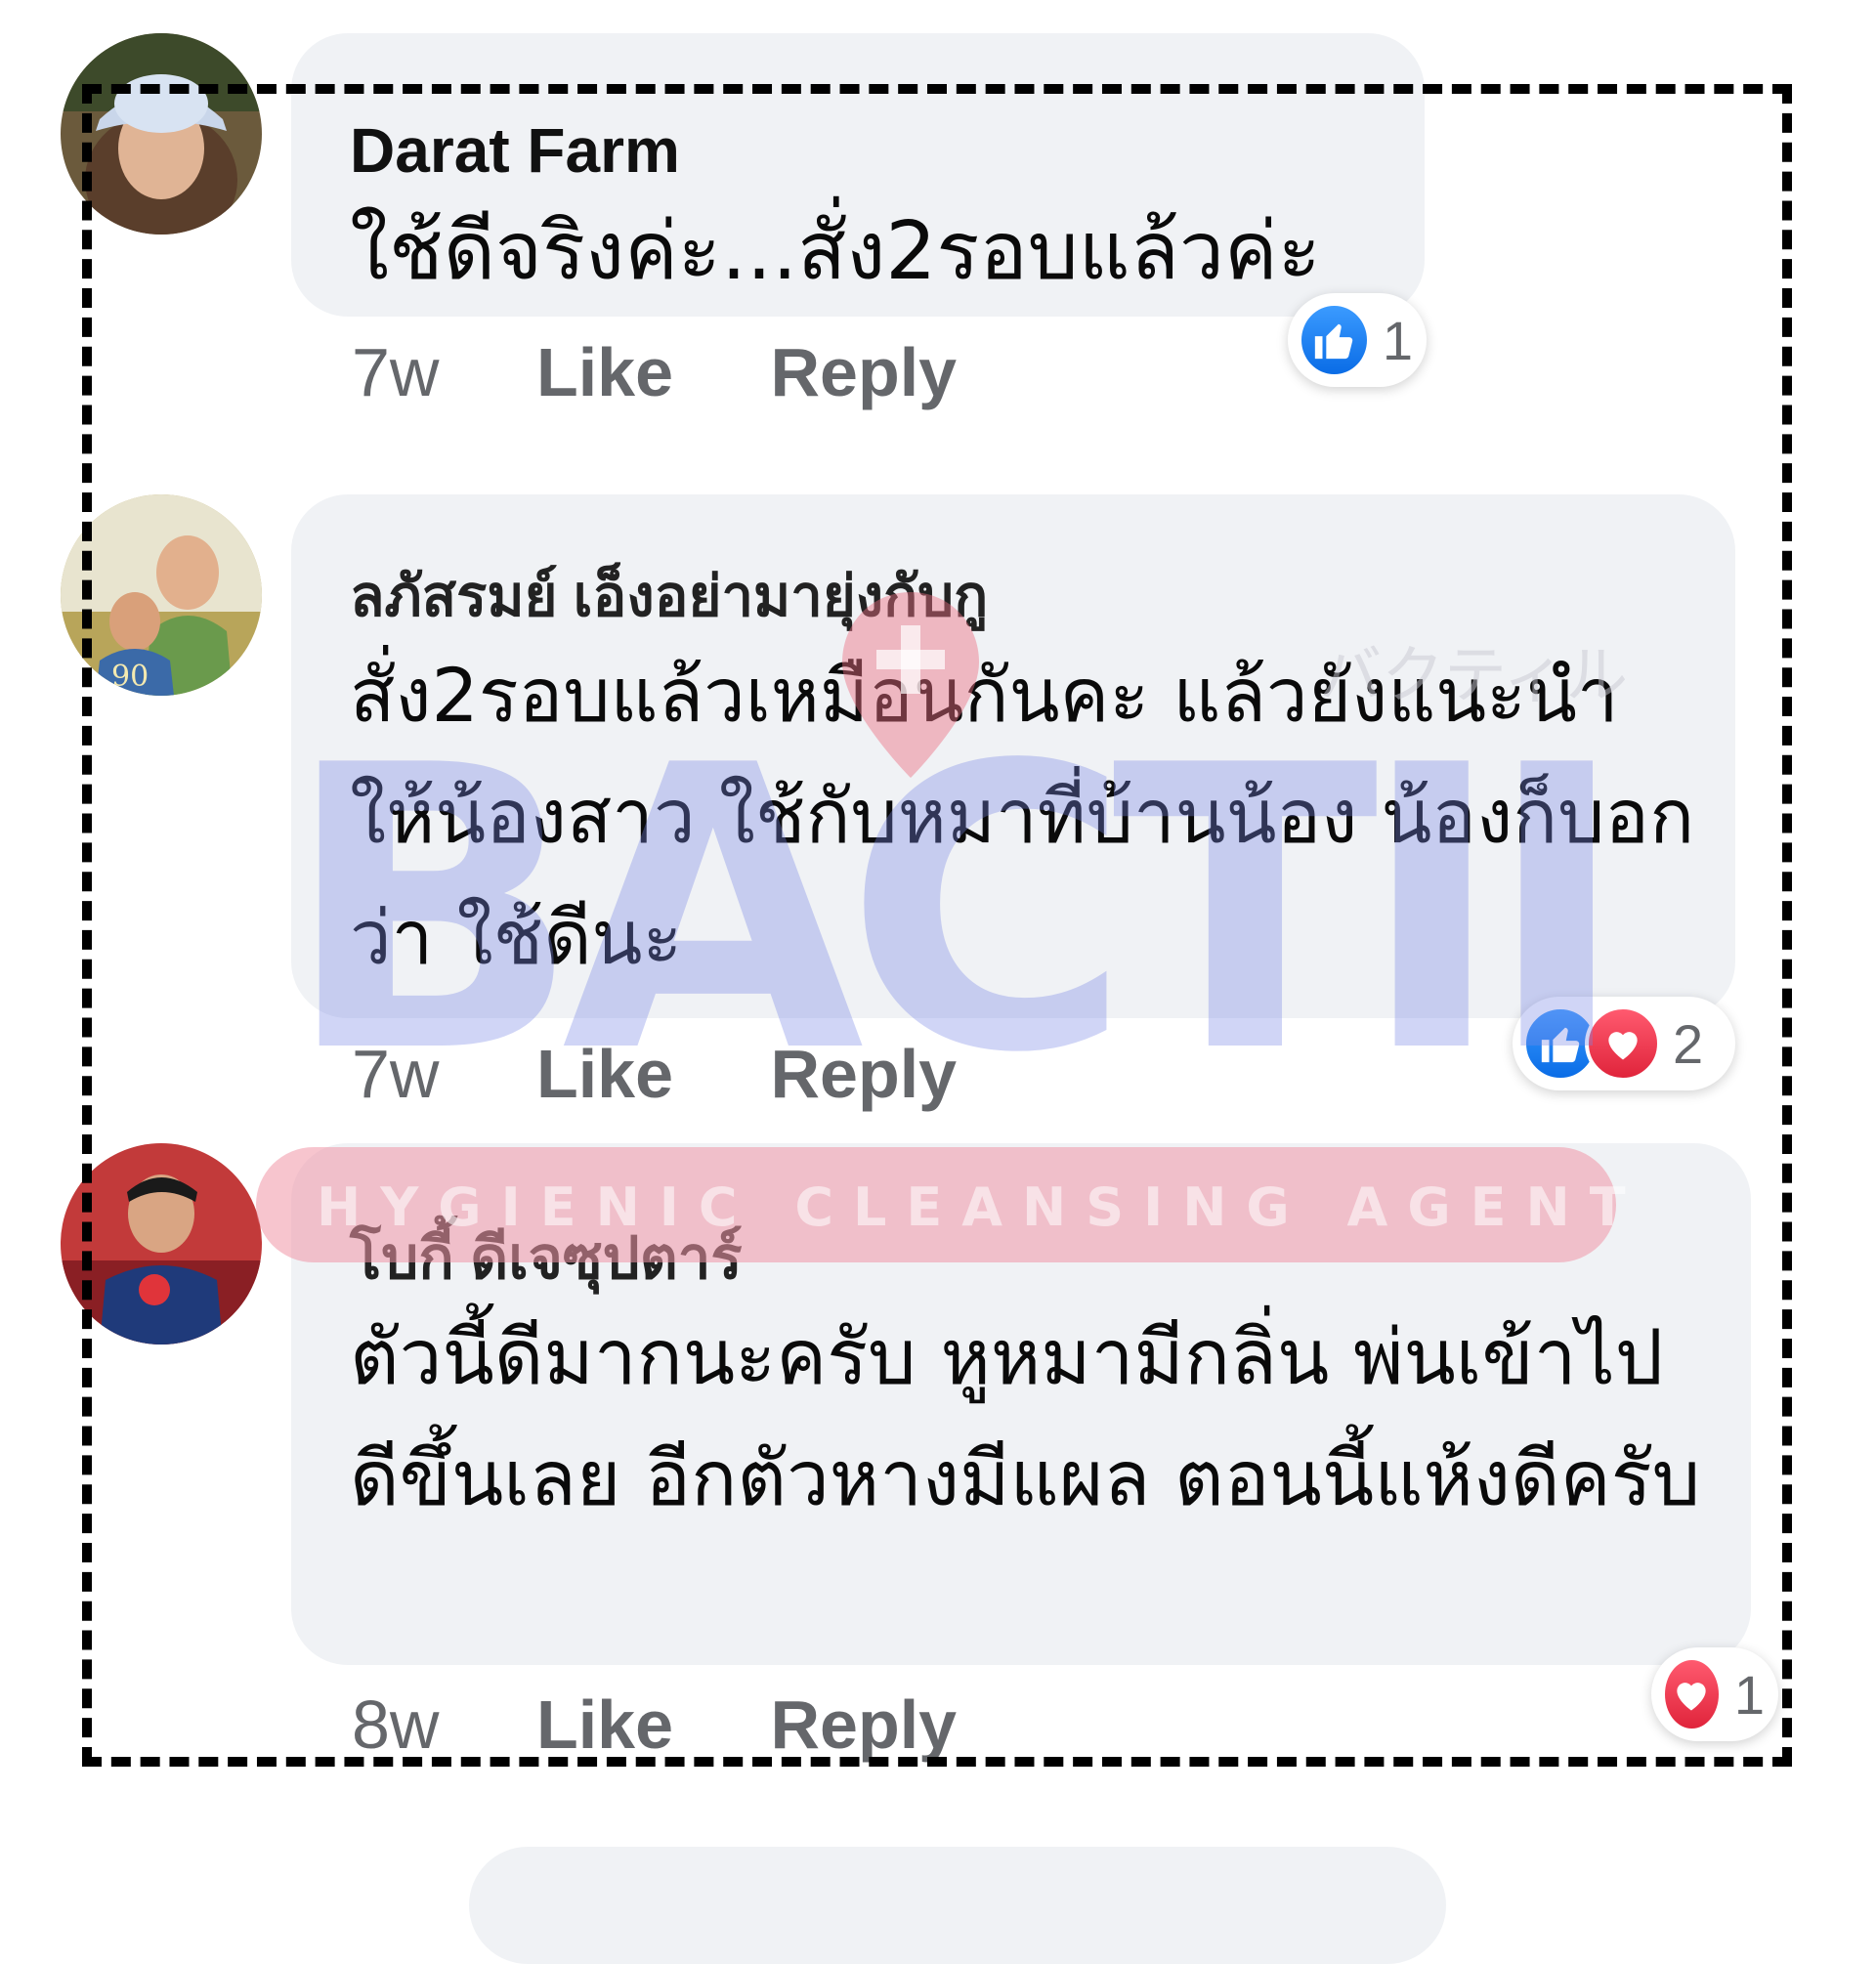 The height and width of the screenshot is (1964, 1876). What do you see at coordinates (910, 685) in the screenshot?
I see `location-pin-icon` at bounding box center [910, 685].